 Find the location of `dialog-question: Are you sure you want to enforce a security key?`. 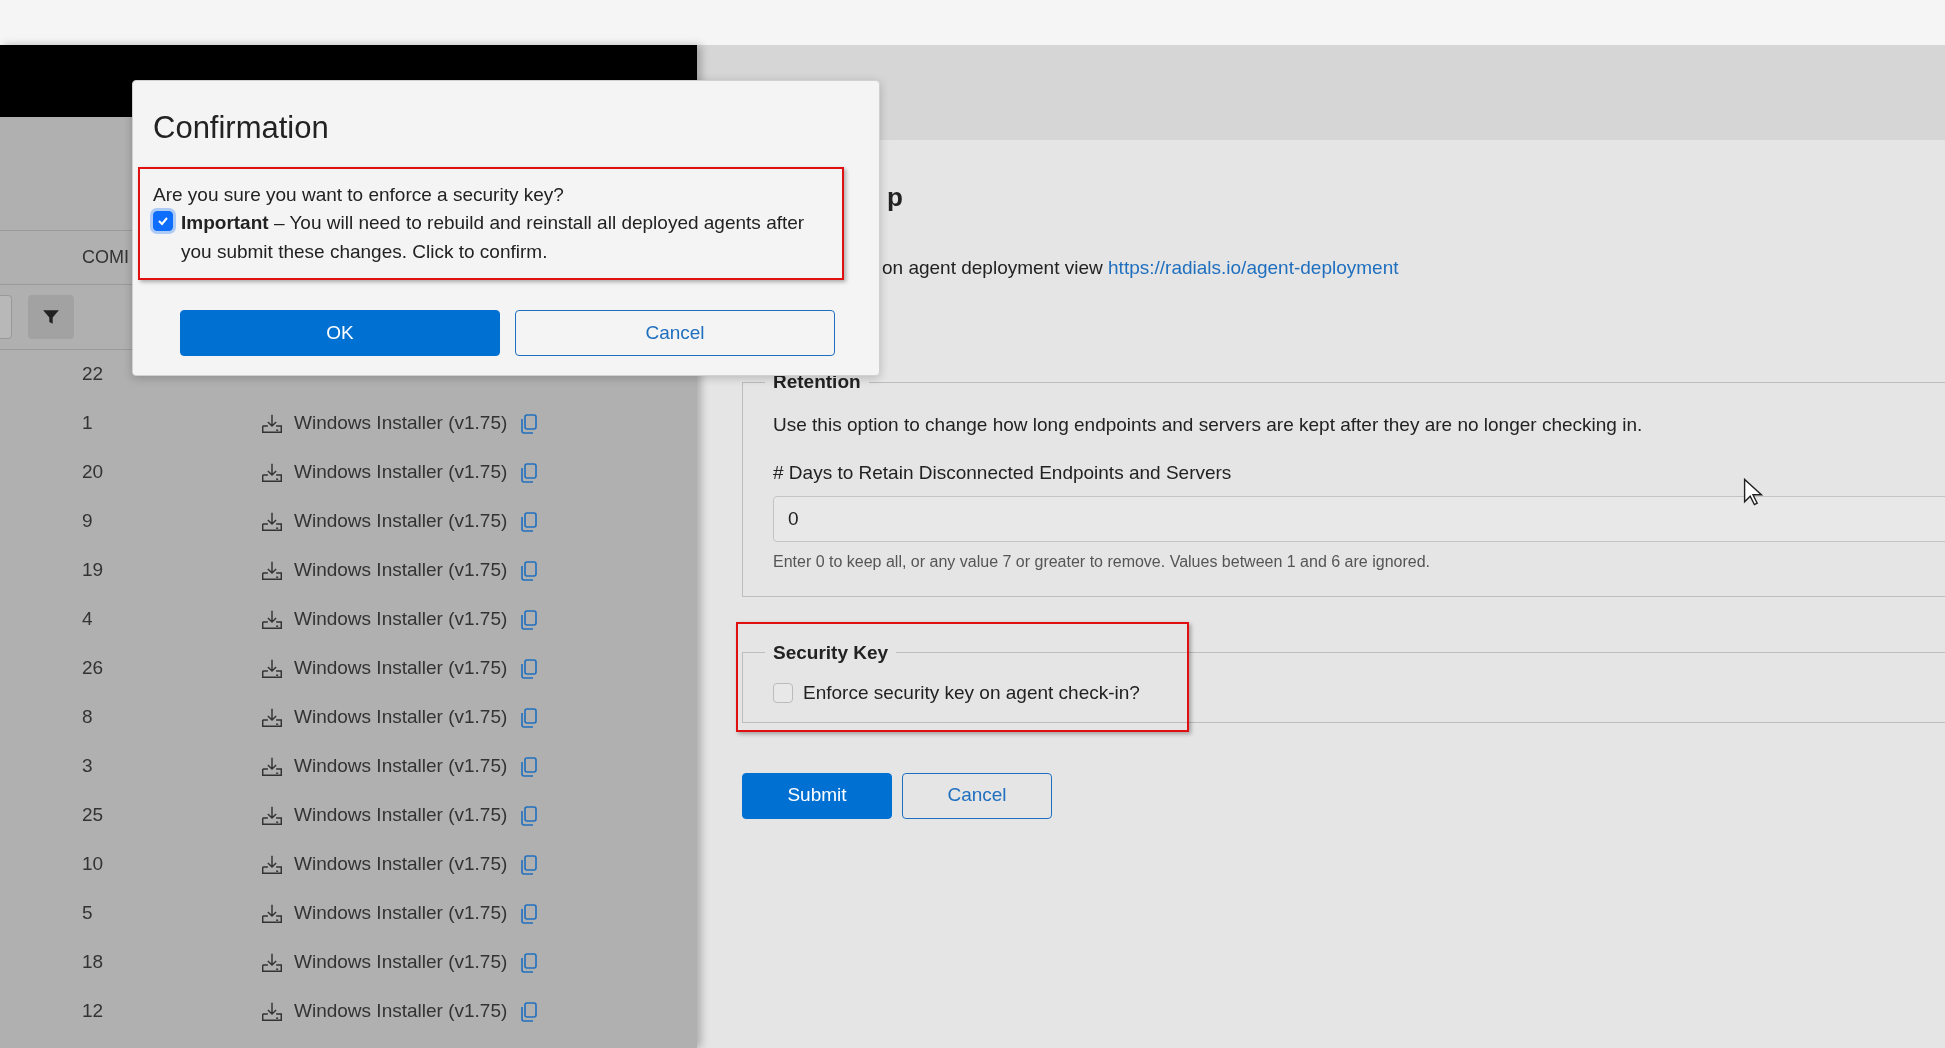

dialog-question: Are you sure you want to enforce a security key? is located at coordinates (359, 195).